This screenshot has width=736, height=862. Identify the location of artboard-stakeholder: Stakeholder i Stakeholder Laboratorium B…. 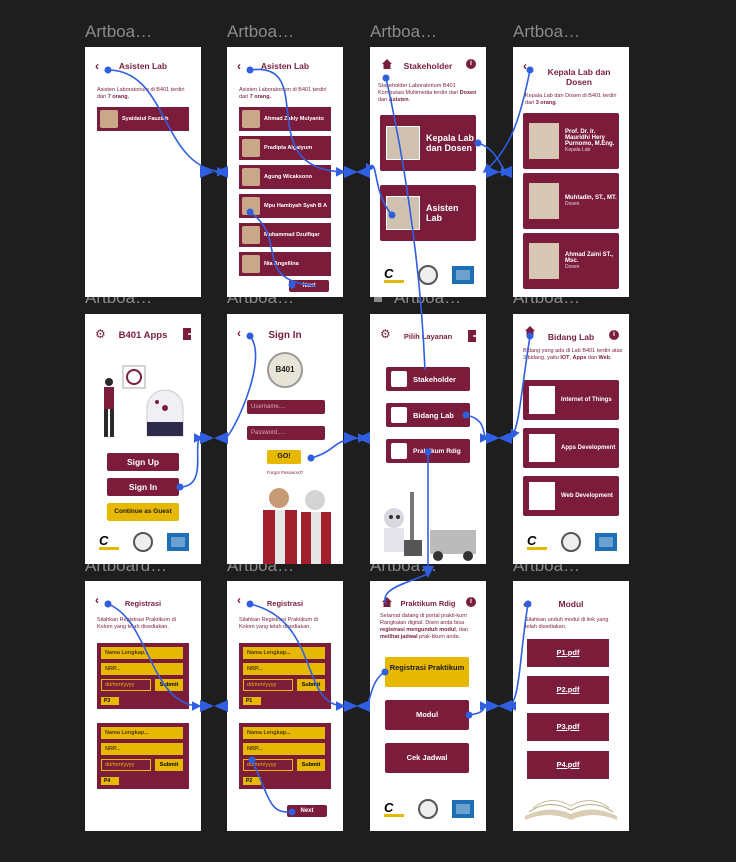
(428, 172).